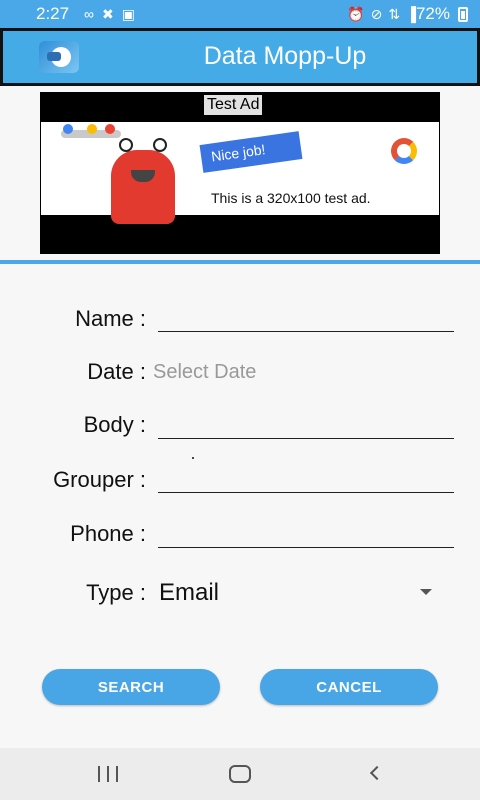 This screenshot has height=800, width=480. I want to click on ad-text: This is a 320x100 test ad., so click(291, 198).